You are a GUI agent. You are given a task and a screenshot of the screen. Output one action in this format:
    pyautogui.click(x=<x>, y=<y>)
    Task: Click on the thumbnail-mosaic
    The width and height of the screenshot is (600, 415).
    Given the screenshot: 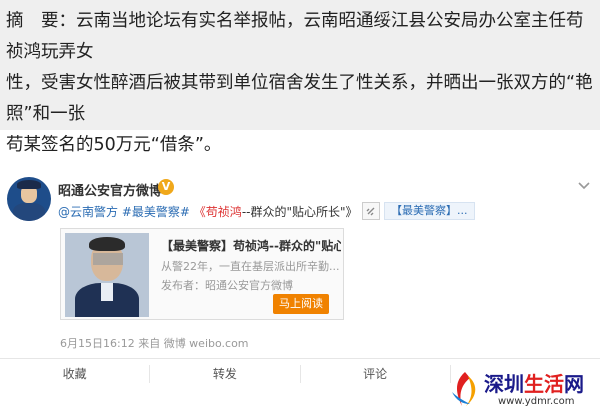 What is the action you would take?
    pyautogui.click(x=108, y=259)
    